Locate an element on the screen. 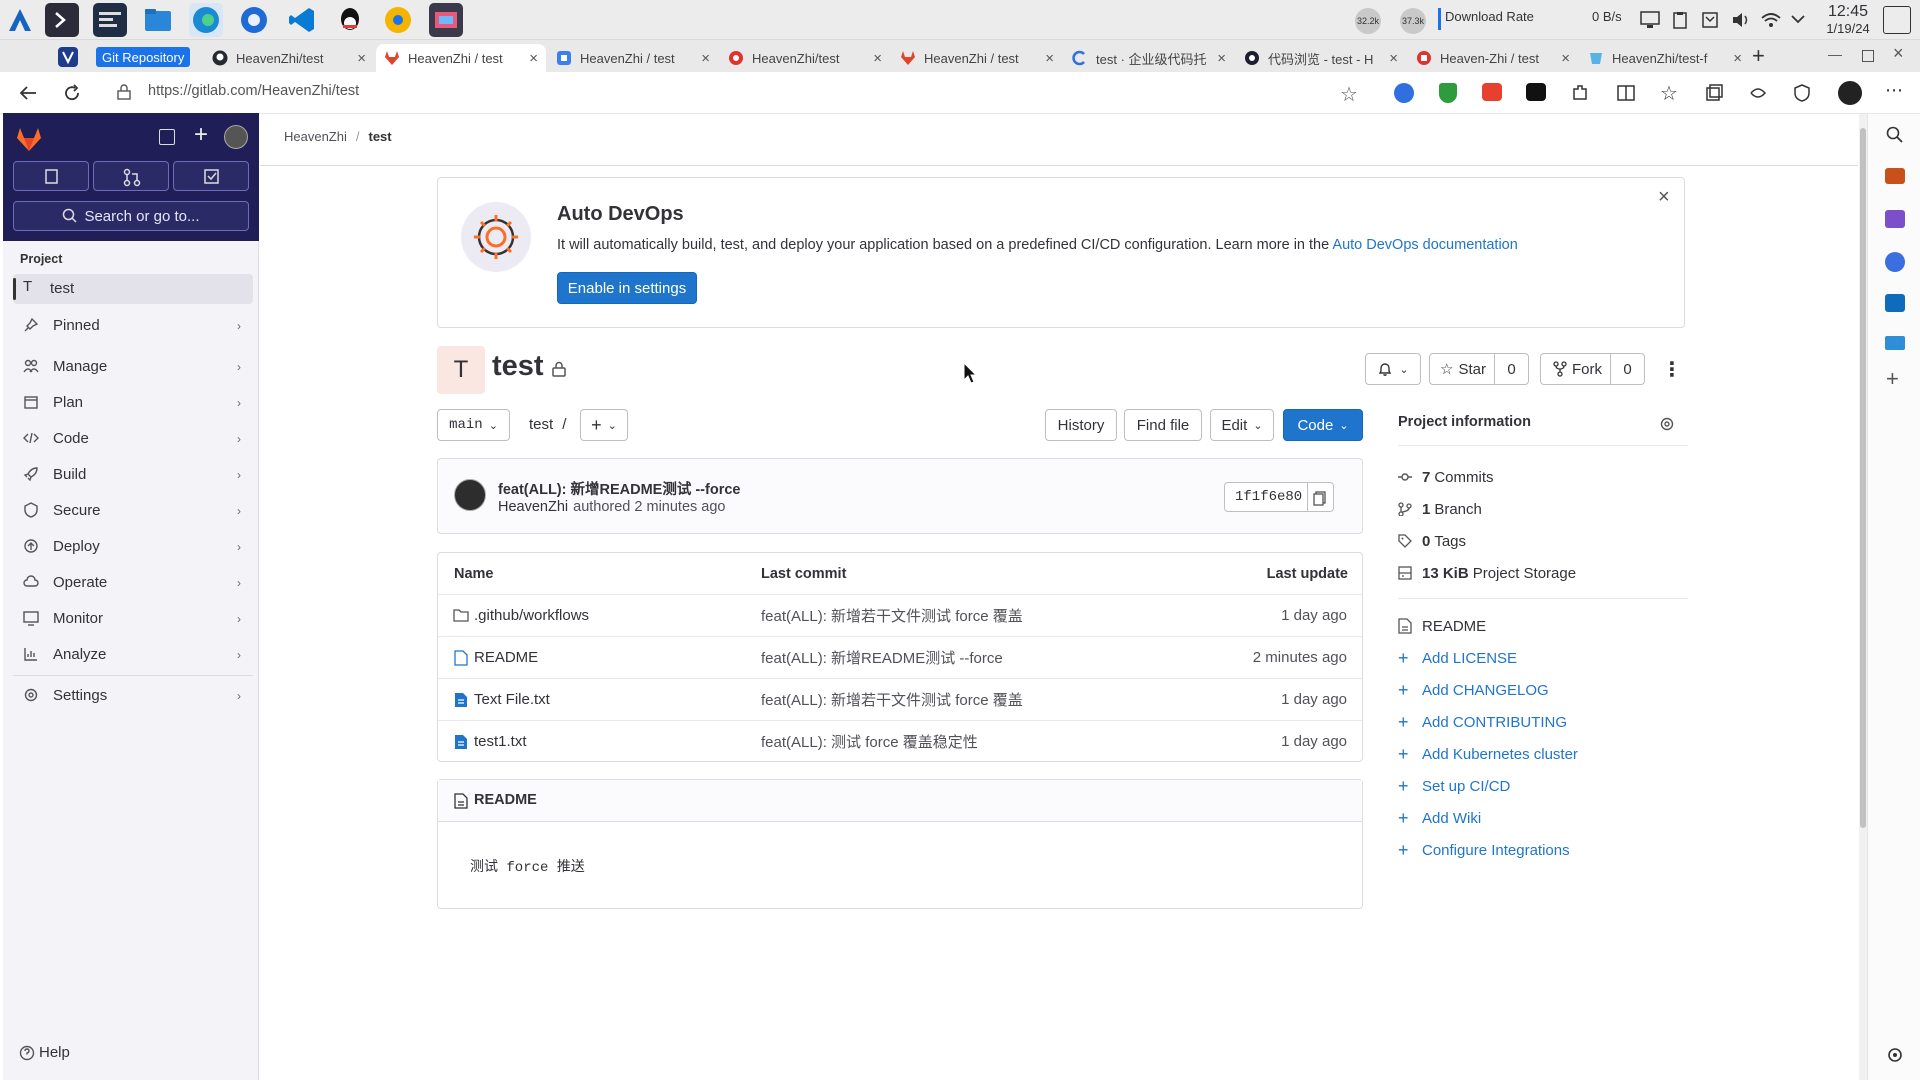 This screenshot has height=1080, width=1920. commit-author-avatar is located at coordinates (470, 495).